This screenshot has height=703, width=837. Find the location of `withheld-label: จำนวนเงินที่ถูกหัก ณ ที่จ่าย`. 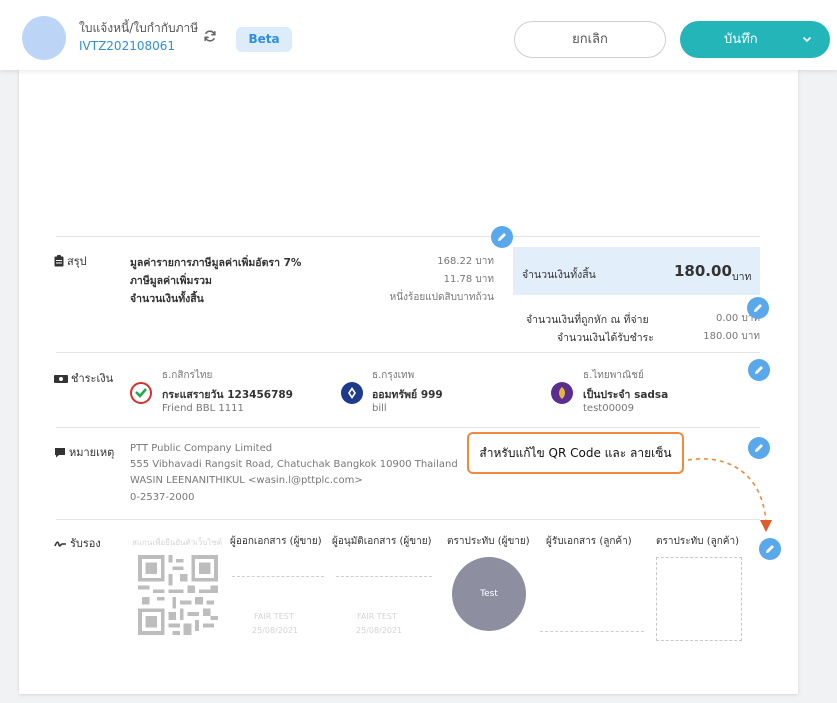

withheld-label: จำนวนเงินที่ถูกหัก ณ ที่จ่าย is located at coordinates (587, 320).